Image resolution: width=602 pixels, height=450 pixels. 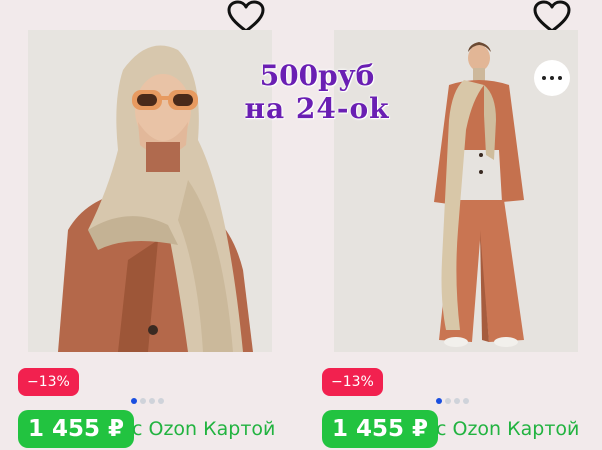 I want to click on more-options-button, so click(x=552, y=78).